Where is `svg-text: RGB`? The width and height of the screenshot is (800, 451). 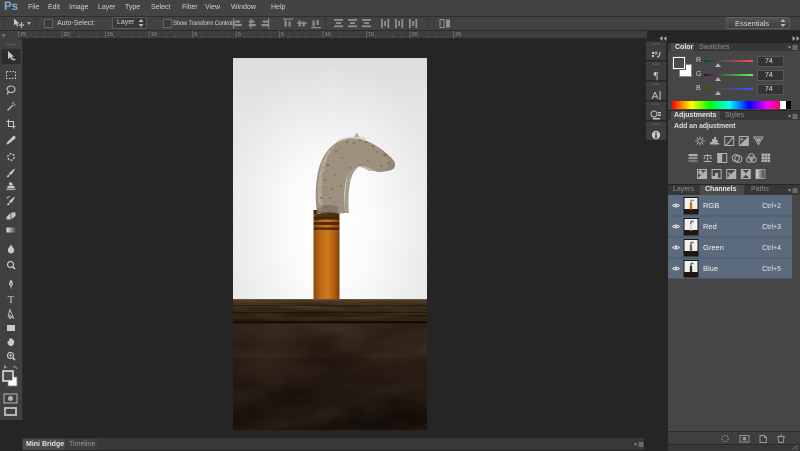
svg-text: RGB is located at coordinates (711, 205).